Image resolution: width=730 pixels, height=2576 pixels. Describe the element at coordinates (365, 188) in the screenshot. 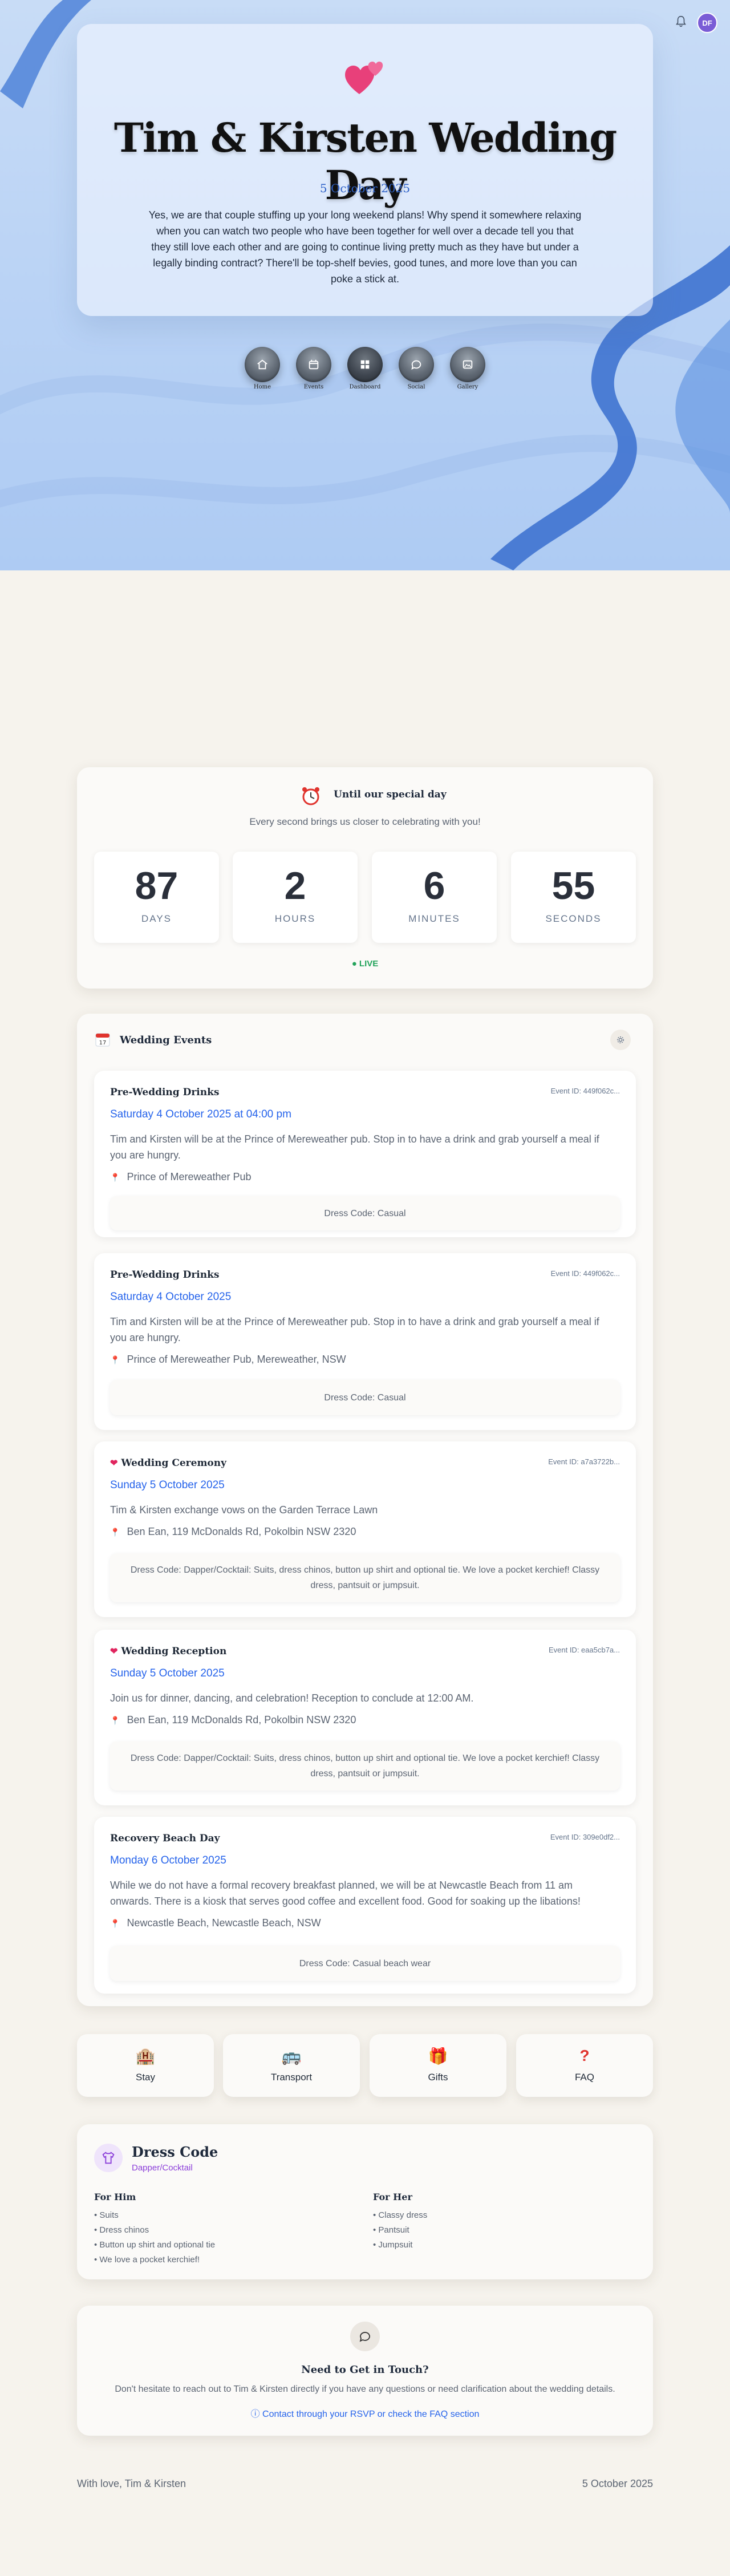

I see `hero-date: 5 October 2025` at that location.